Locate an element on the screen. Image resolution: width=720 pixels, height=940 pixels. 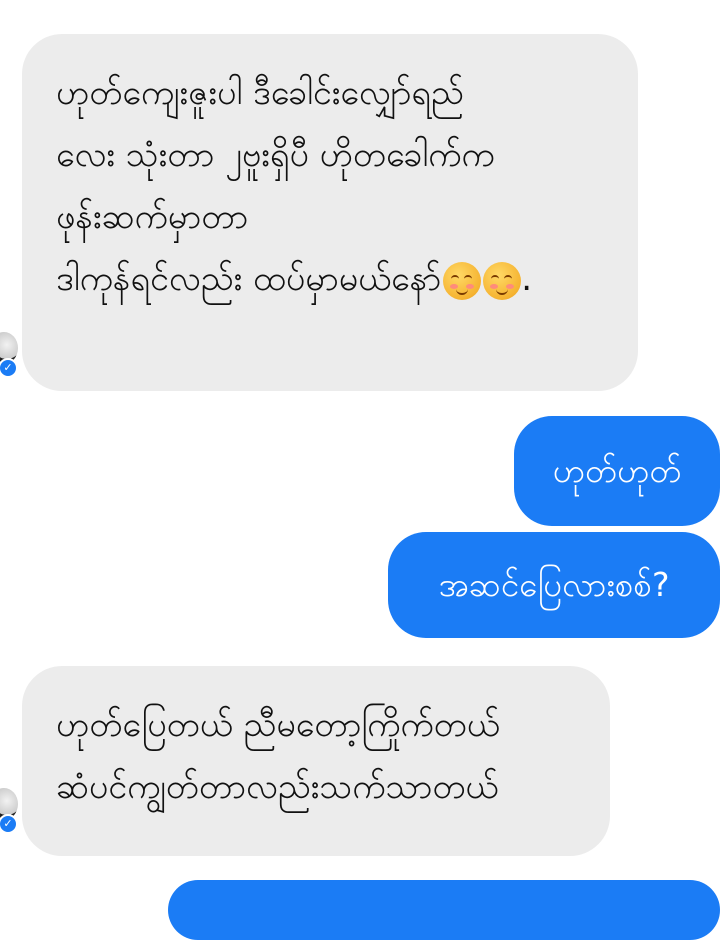
trailing-punctuation: . is located at coordinates (526, 279).